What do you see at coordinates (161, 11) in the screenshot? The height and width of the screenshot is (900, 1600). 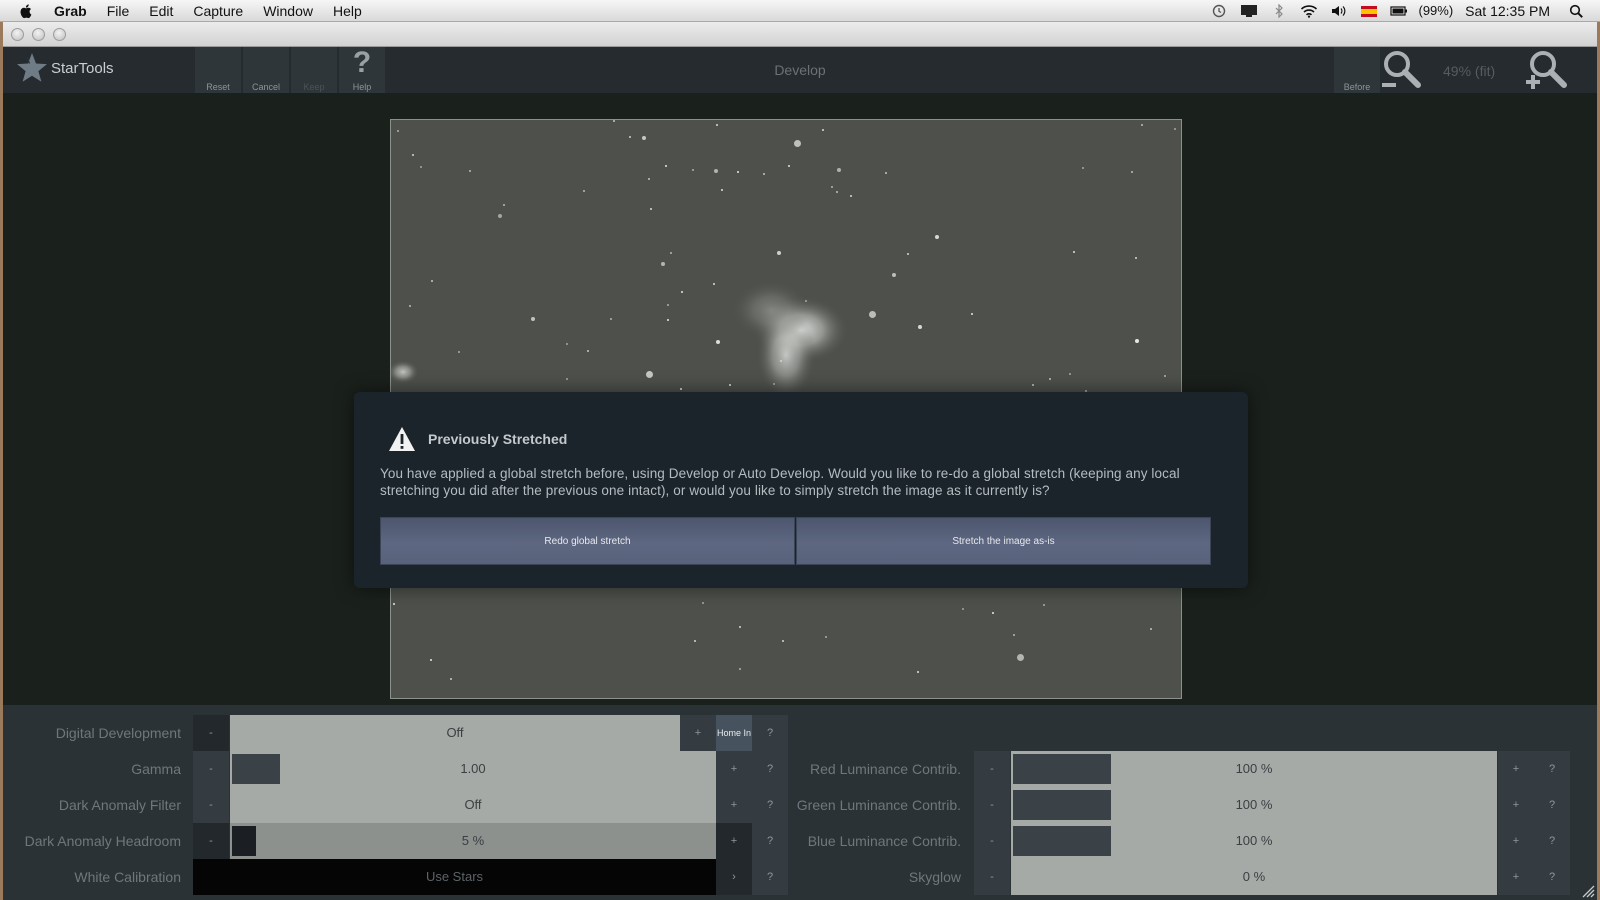 I see `menu-edit: Edit` at bounding box center [161, 11].